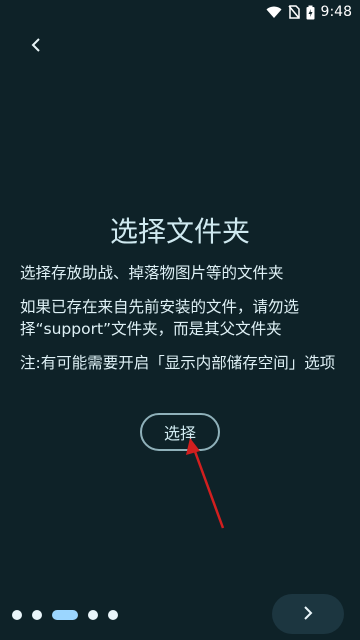 This screenshot has width=360, height=640. I want to click on status-bar: 9:48, so click(180, 12).